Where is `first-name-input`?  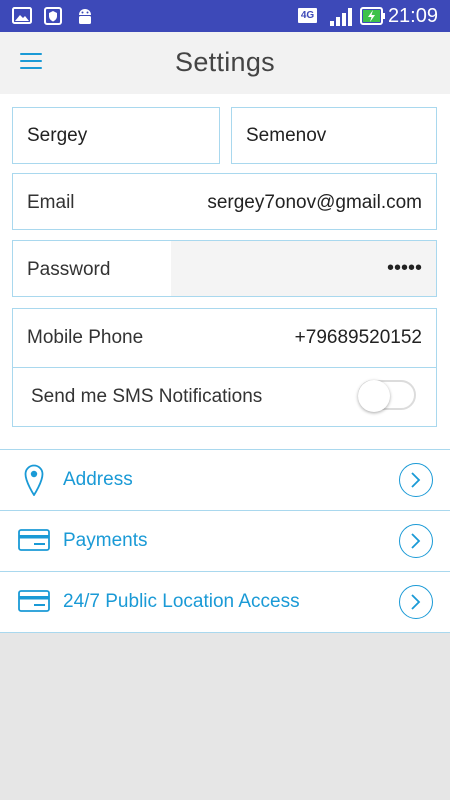
first-name-input is located at coordinates (116, 135).